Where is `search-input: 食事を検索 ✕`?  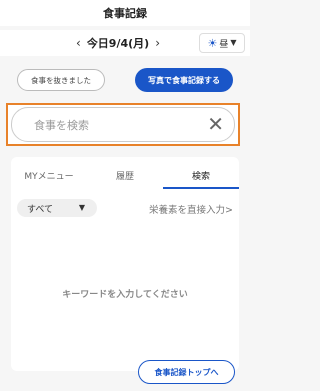
search-input: 食事を検索 ✕ is located at coordinates (123, 124).